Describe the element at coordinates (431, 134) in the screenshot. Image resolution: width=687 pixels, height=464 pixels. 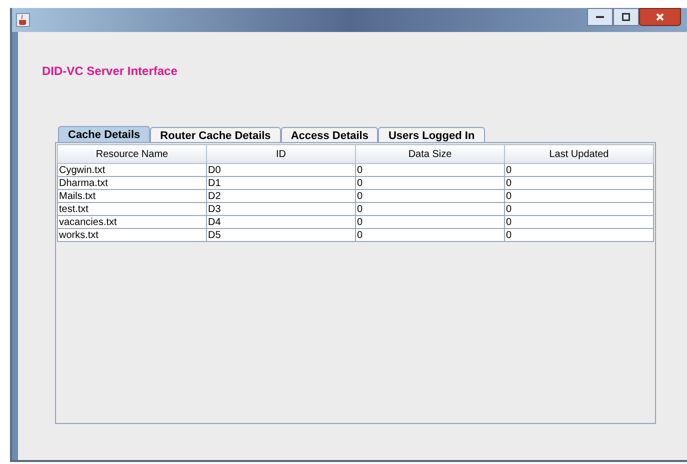
I see `tab: Users Logged In` at that location.